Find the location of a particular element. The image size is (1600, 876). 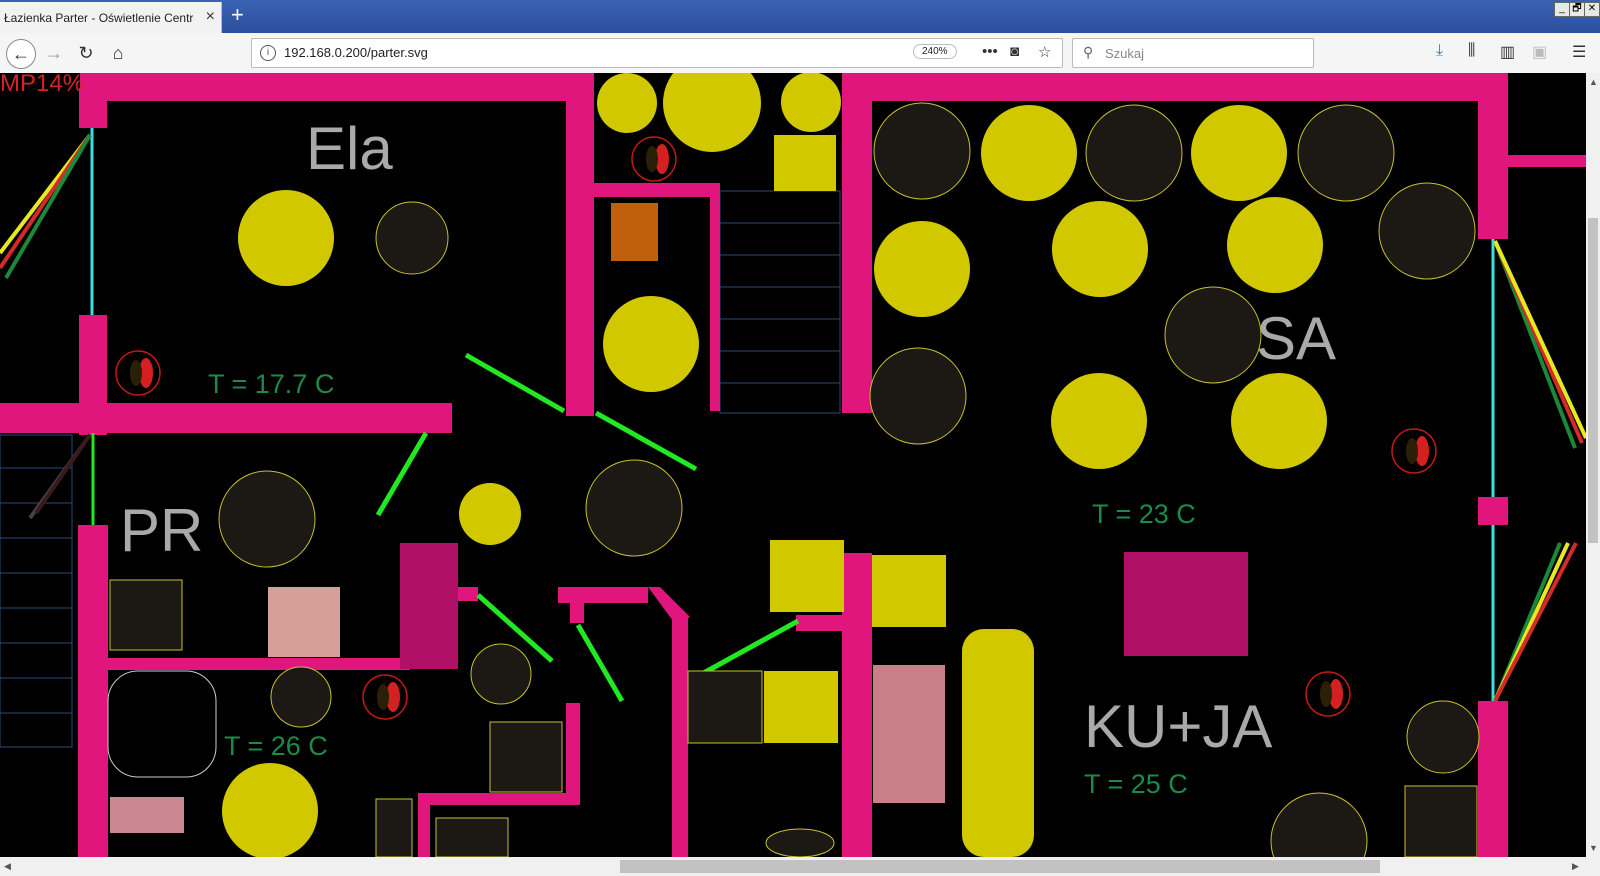

bookmark-star-icon: ☆ is located at coordinates (1044, 52).